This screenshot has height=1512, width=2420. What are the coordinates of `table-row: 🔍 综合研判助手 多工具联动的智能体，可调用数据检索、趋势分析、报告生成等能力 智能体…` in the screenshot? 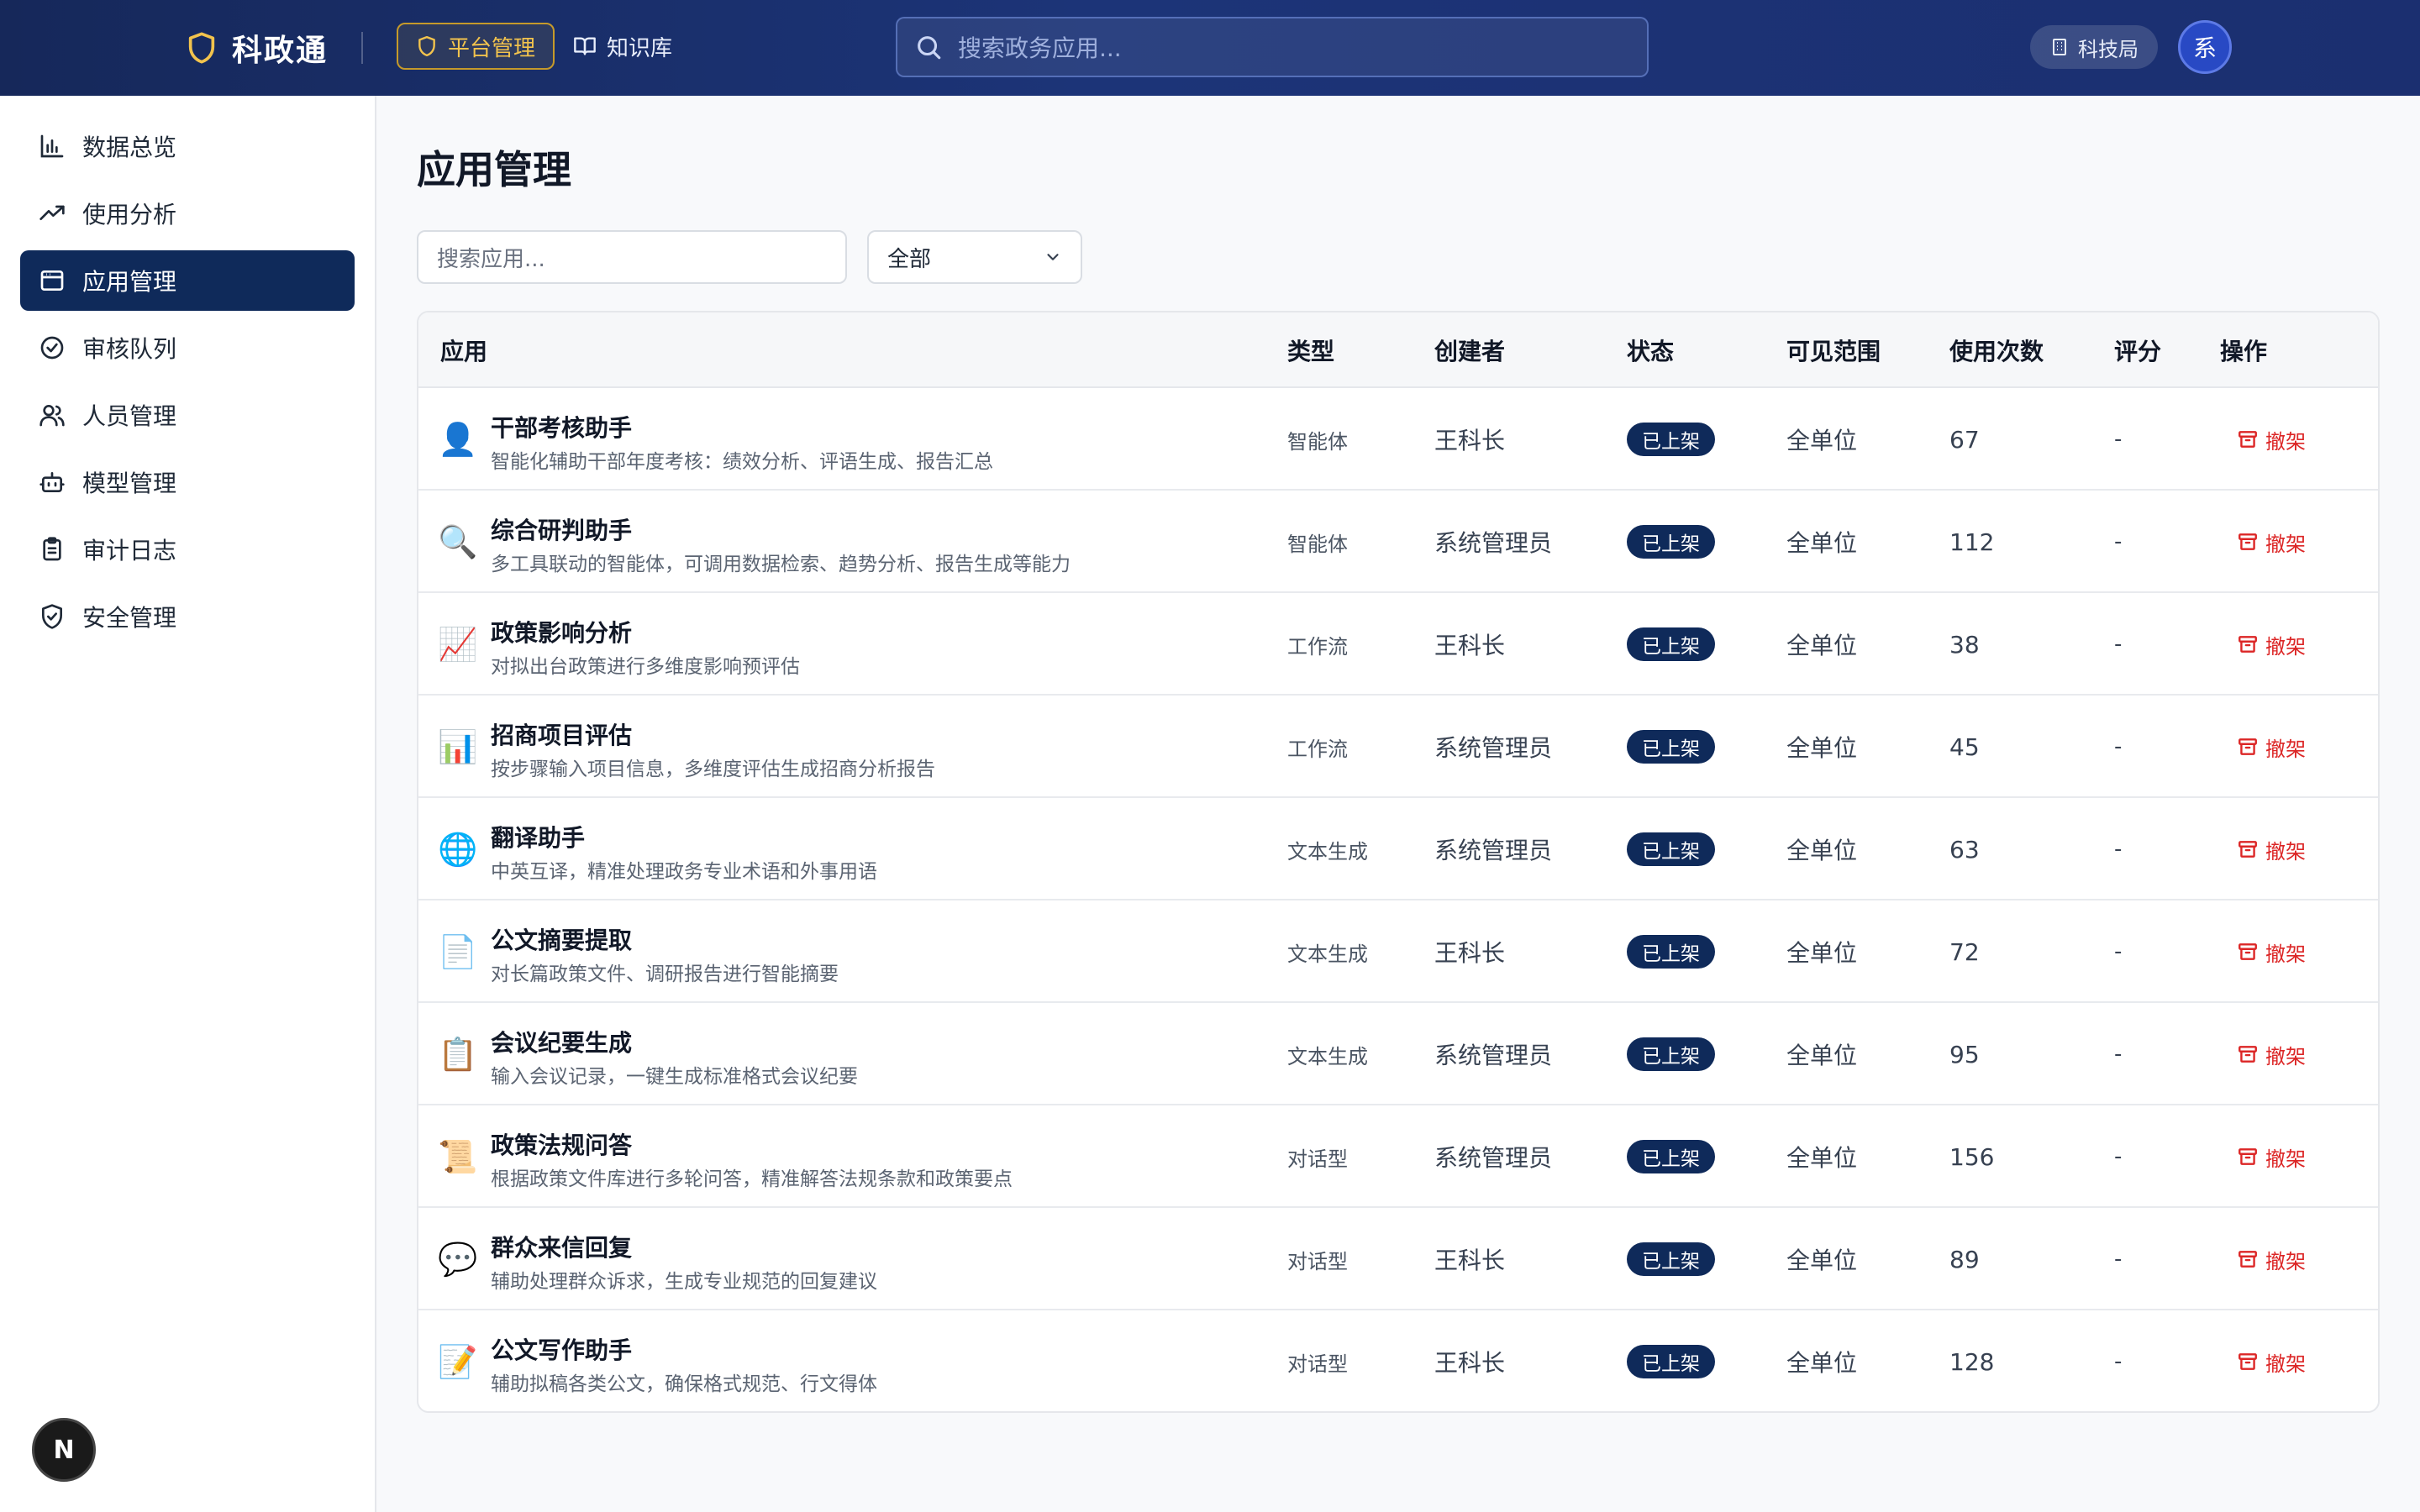 It's located at (1398, 542).